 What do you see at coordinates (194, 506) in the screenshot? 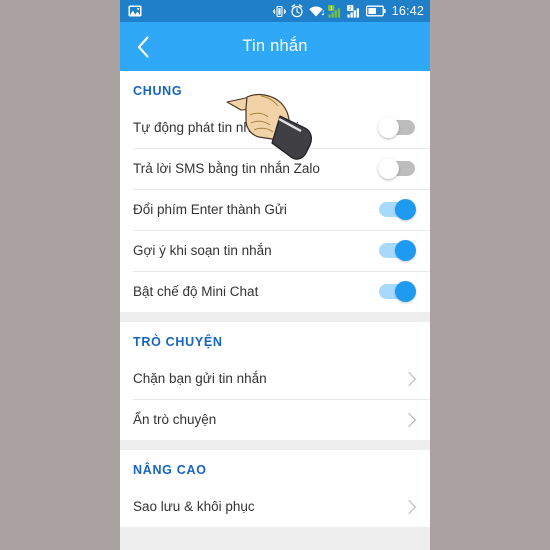
I see `row-label: Sao lưu & khôi phục` at bounding box center [194, 506].